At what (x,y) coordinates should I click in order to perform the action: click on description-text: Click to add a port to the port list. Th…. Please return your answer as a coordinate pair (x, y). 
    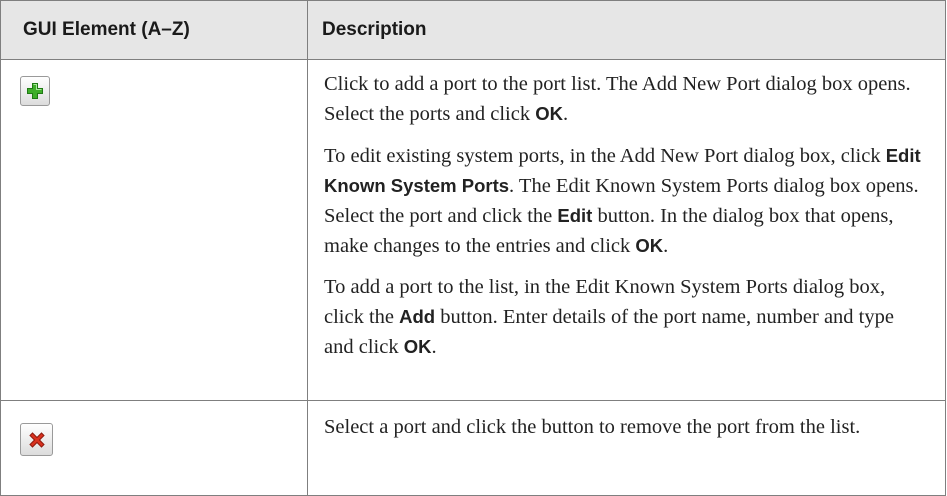
    Looking at the image, I should click on (617, 99).